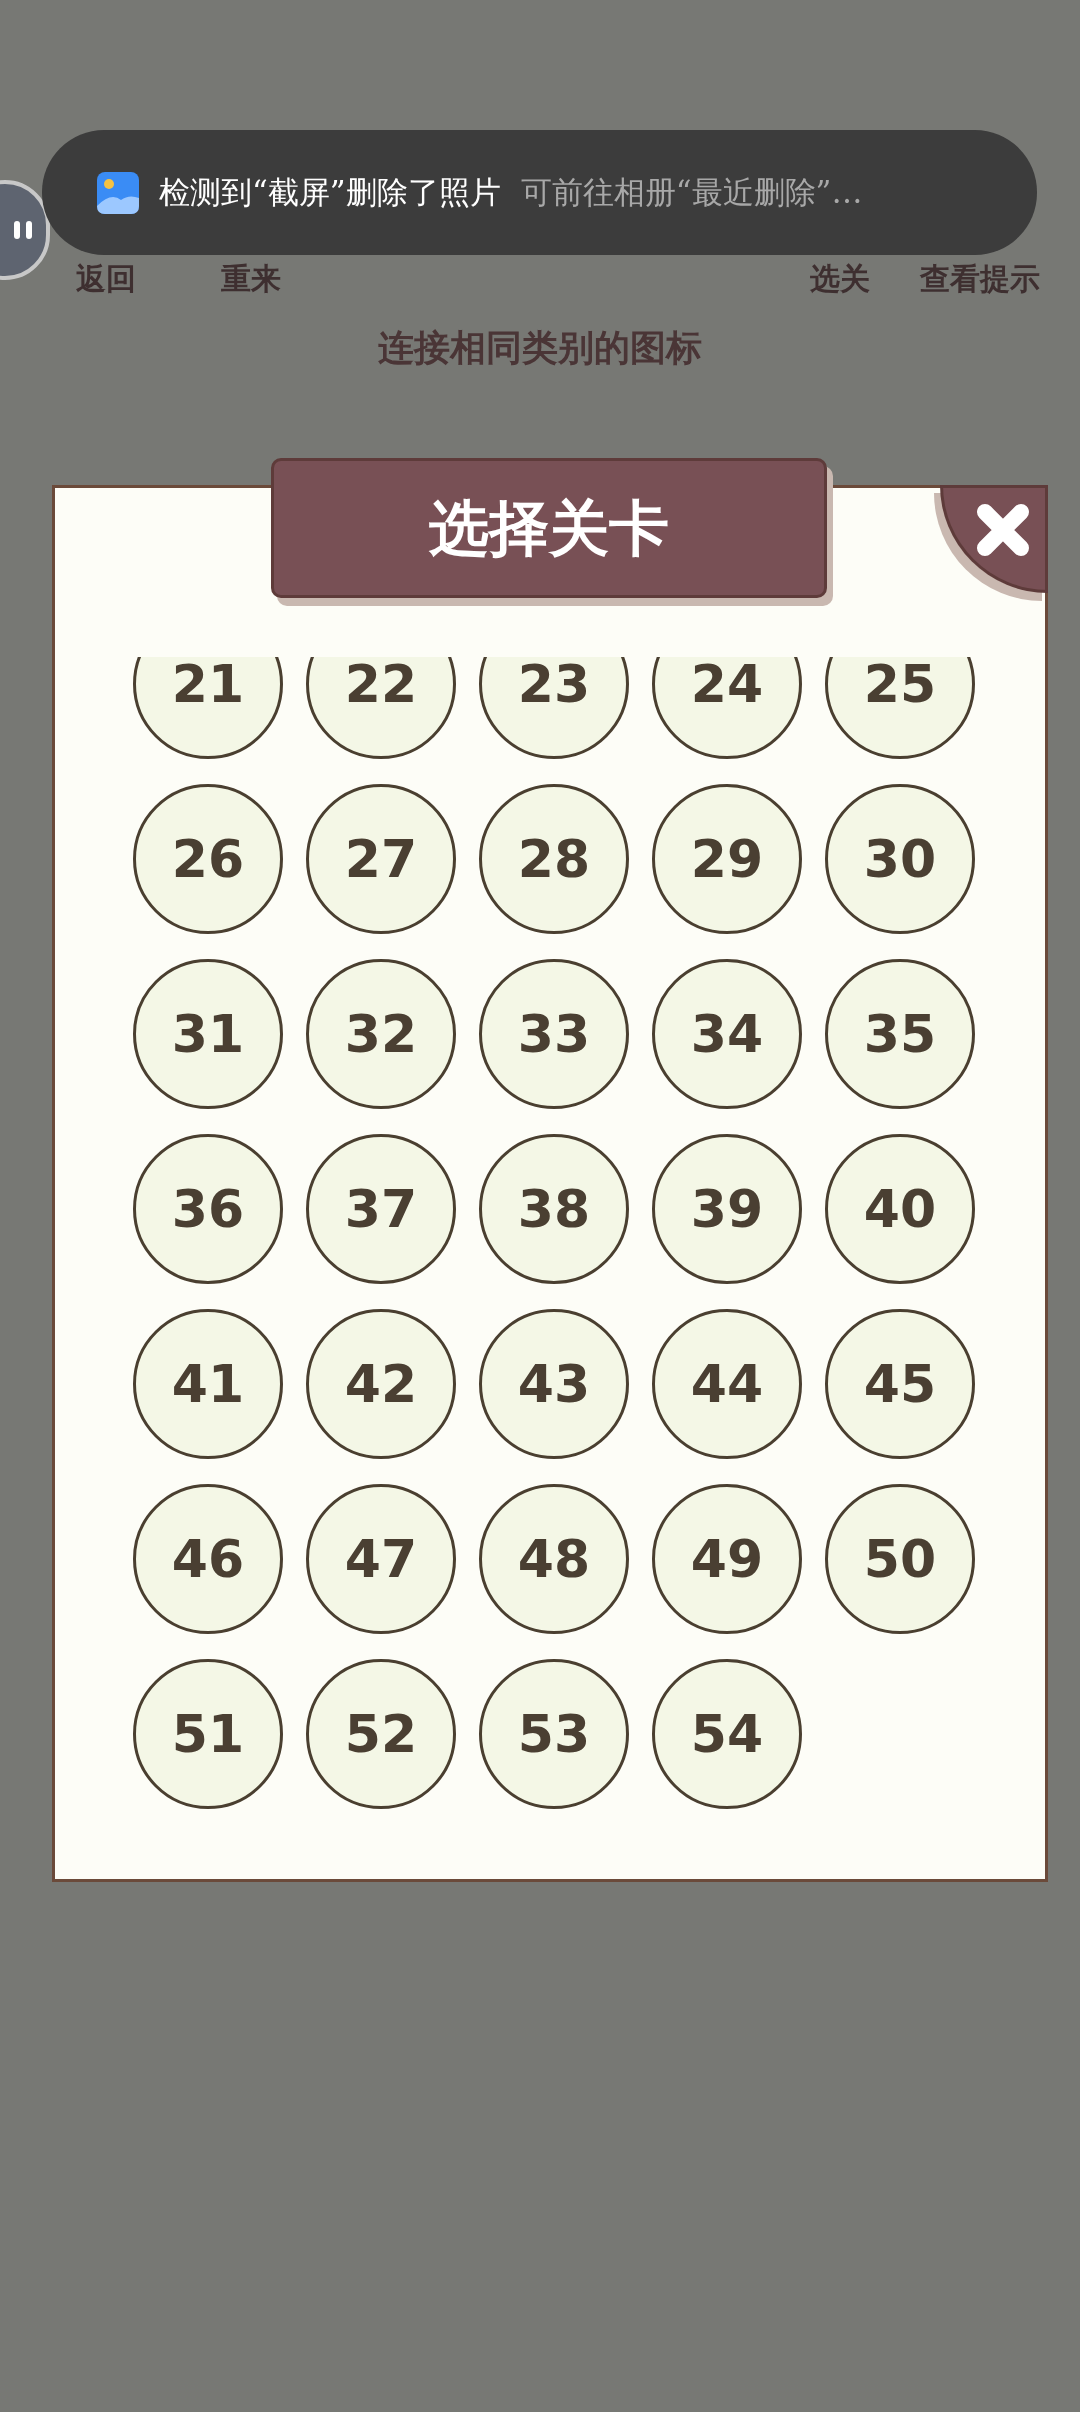 The image size is (1080, 2412). What do you see at coordinates (208, 1209) in the screenshot?
I see `level-button: 36` at bounding box center [208, 1209].